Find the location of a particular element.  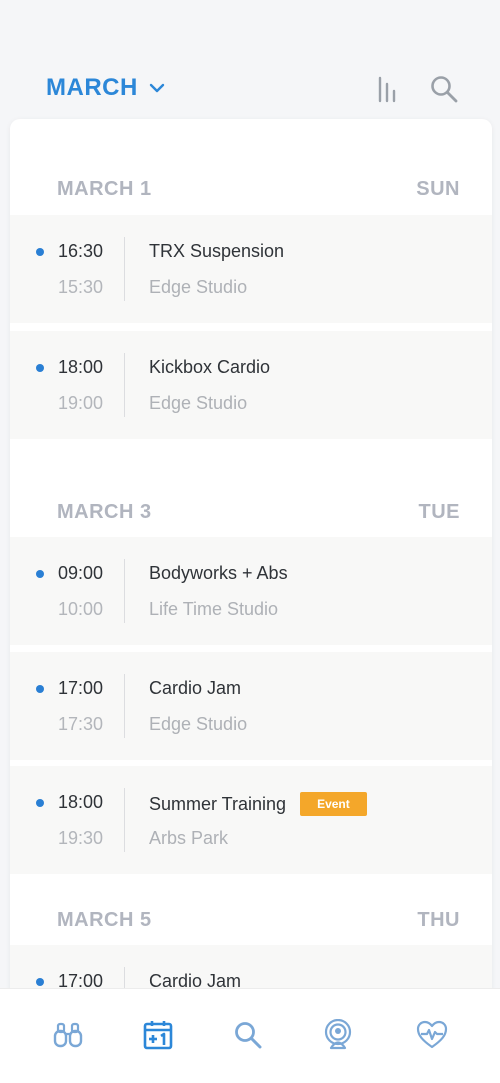

day-date: MARCH 5 is located at coordinates (104, 919).